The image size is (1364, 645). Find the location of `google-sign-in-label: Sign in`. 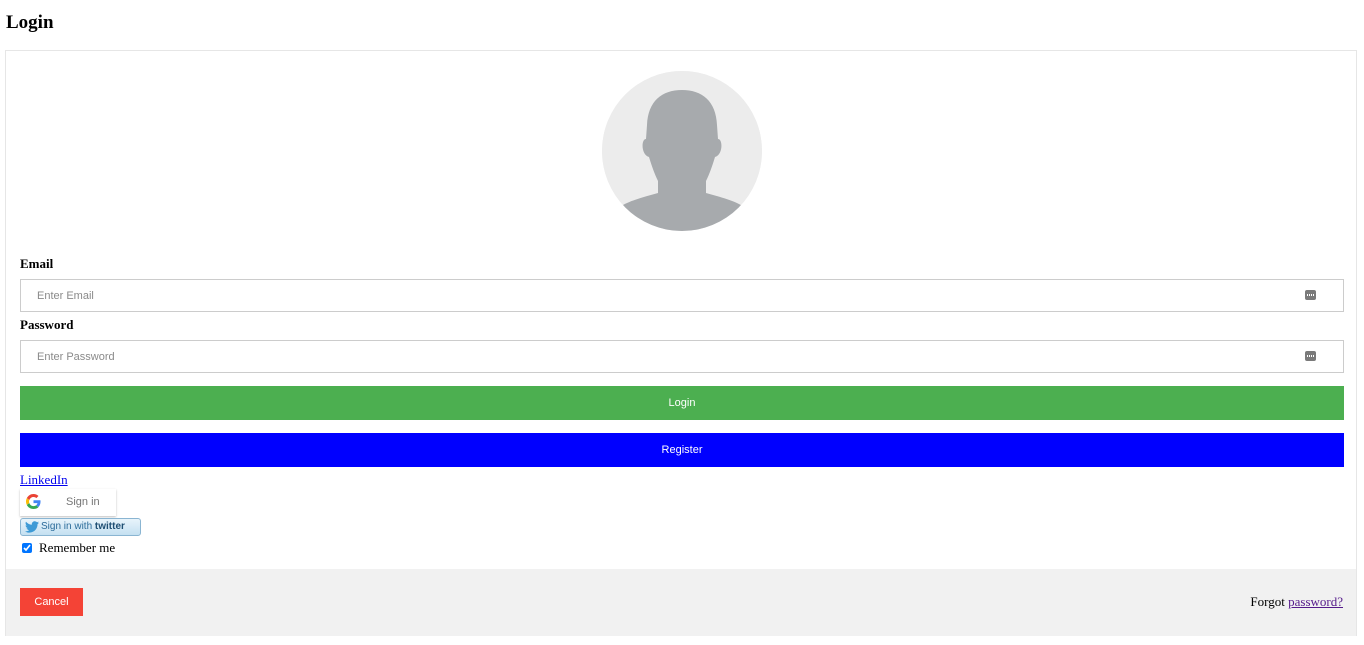

google-sign-in-label: Sign in is located at coordinates (83, 502).